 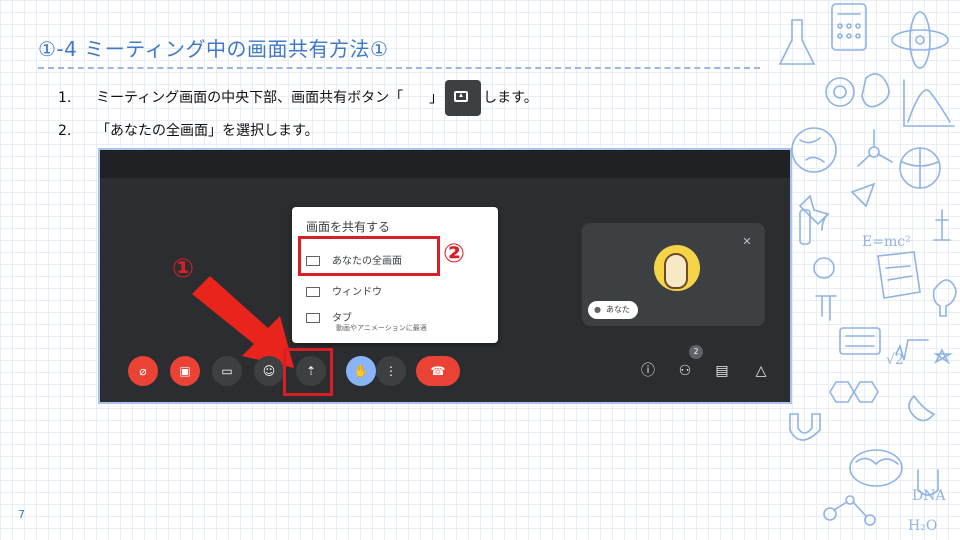 I want to click on svg-text: DNA, so click(x=929, y=496).